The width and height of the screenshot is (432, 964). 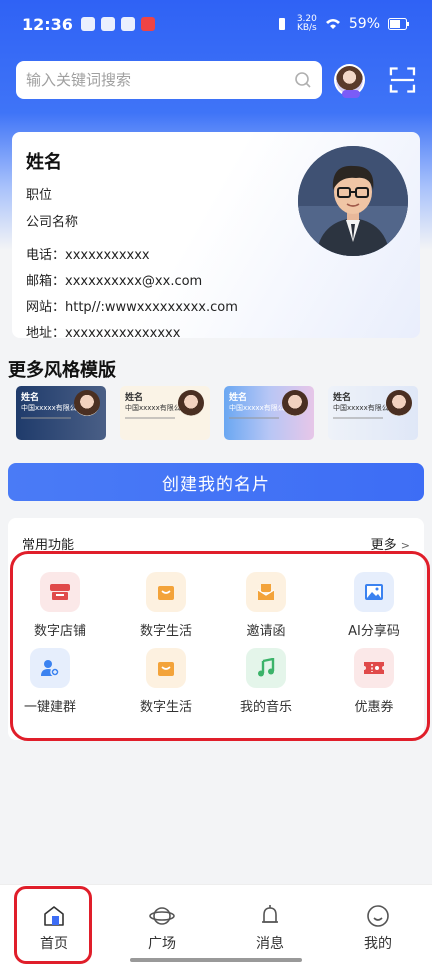 I want to click on card-website: 网站：http//:wwwxxxxxxxxx.com, so click(x=132, y=307).